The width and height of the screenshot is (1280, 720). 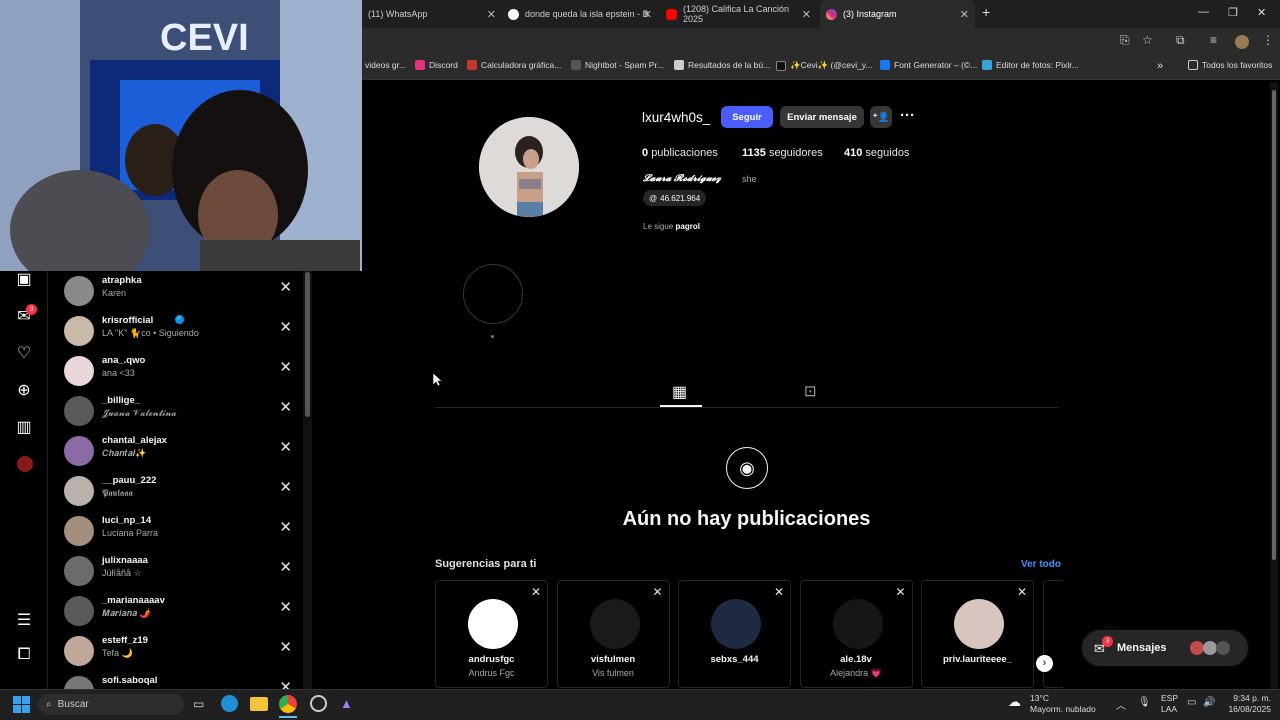 What do you see at coordinates (747, 117) in the screenshot?
I see `follow-button: Seguir` at bounding box center [747, 117].